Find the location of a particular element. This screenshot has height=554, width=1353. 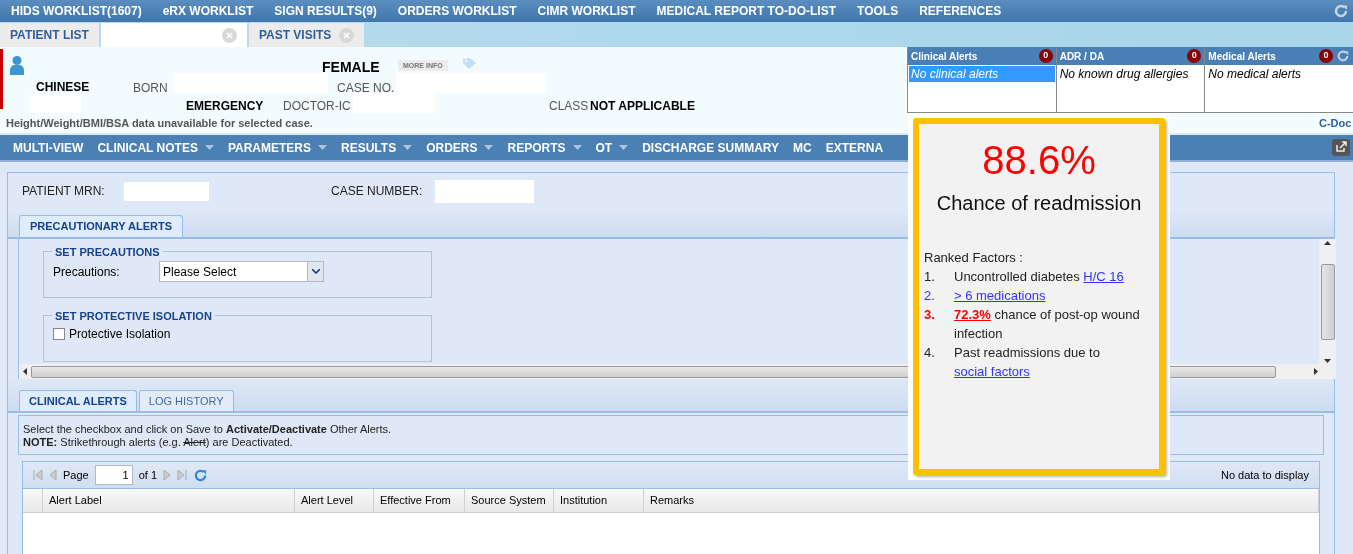

factor-text: Past readmissions due to social factors is located at coordinates (1027, 362).